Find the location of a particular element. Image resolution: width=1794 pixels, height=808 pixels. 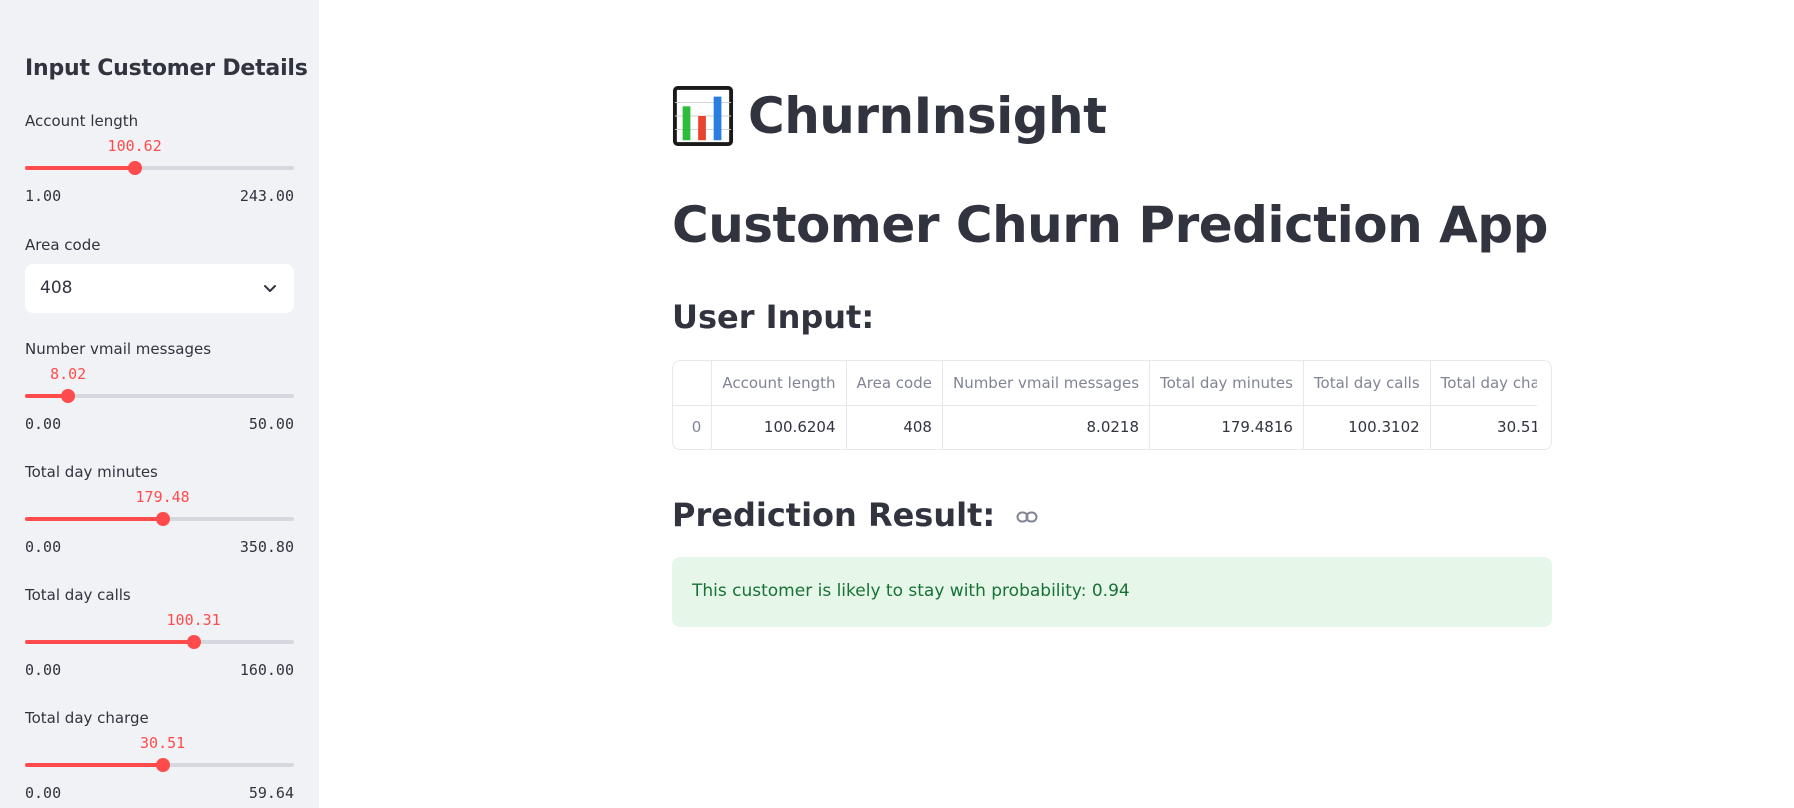

day-charge-slider is located at coordinates (159, 765).